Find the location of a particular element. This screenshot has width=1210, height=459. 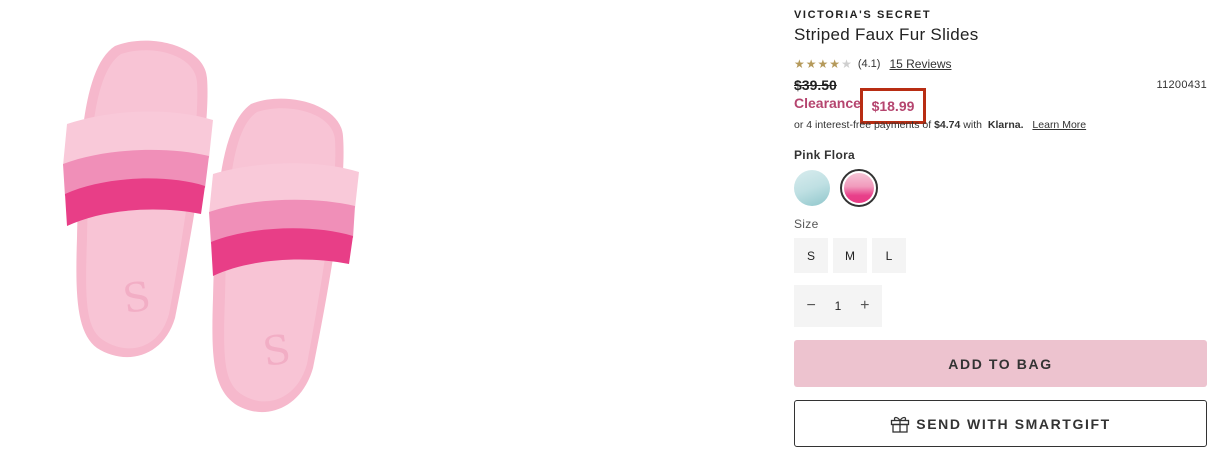

size-option-l: L is located at coordinates (889, 255).